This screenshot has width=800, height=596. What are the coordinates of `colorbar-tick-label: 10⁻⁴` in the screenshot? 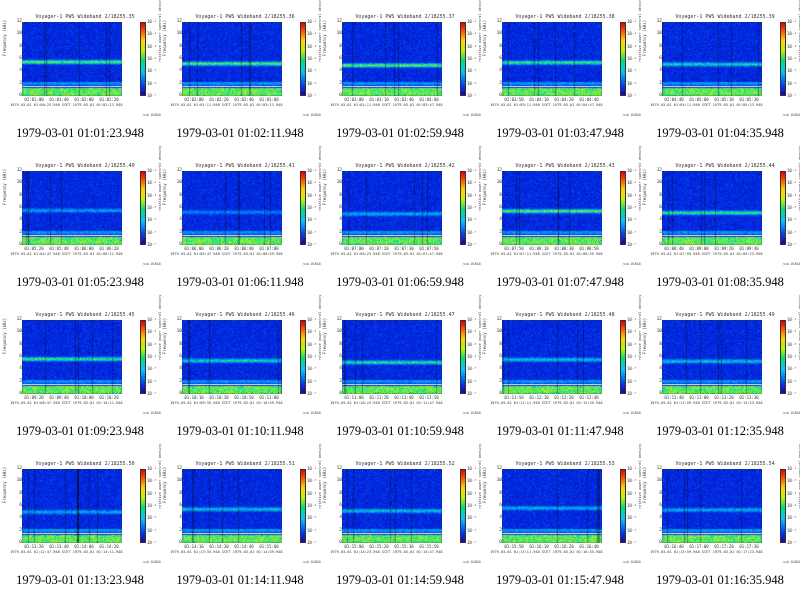 It's located at (472, 505).